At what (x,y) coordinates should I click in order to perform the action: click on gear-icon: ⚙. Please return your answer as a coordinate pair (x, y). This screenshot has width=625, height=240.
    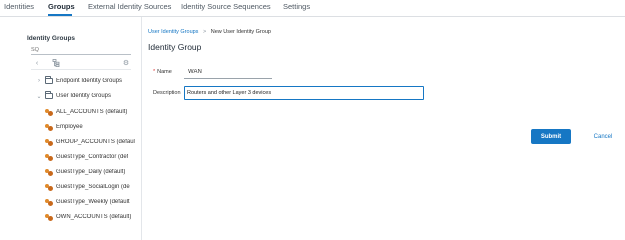
    Looking at the image, I should click on (126, 63).